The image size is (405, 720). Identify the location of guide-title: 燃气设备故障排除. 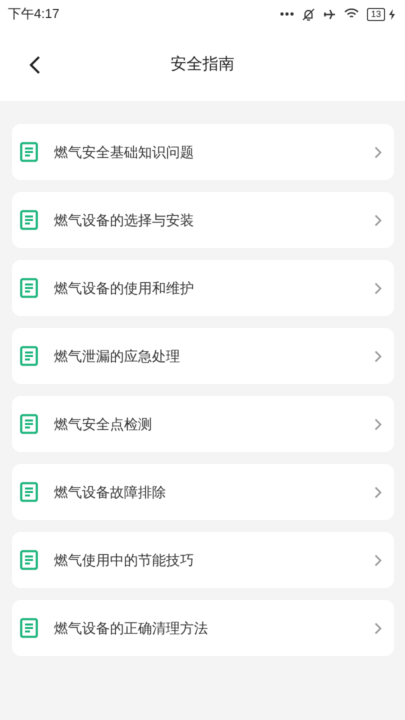
(110, 492).